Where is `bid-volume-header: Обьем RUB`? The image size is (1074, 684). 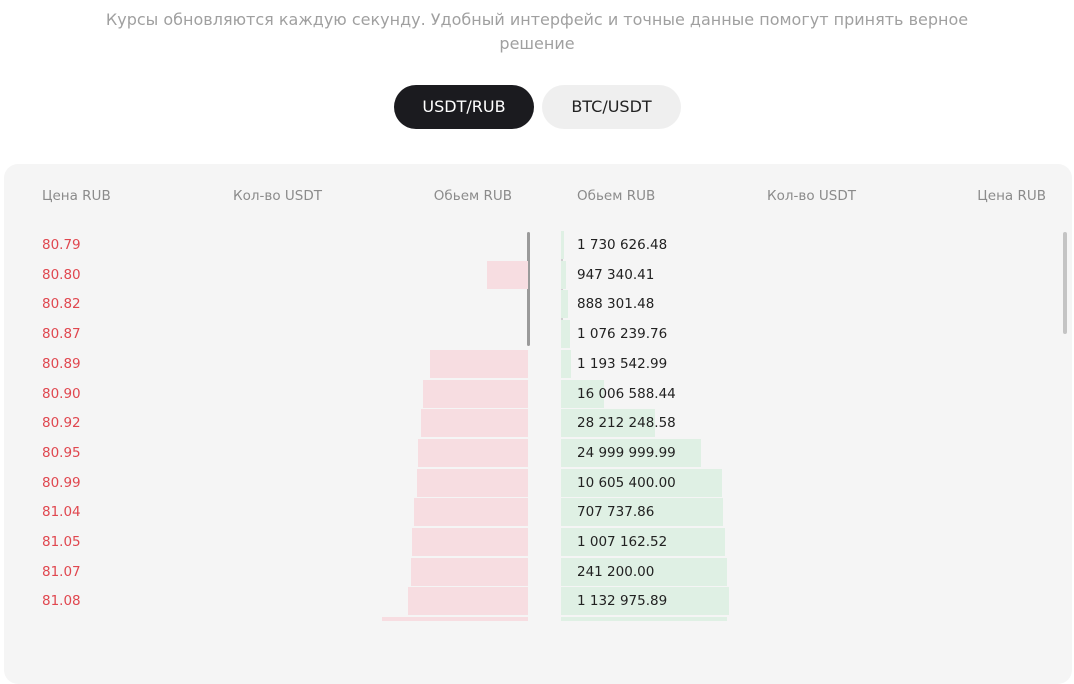
bid-volume-header: Обьем RUB is located at coordinates (616, 196).